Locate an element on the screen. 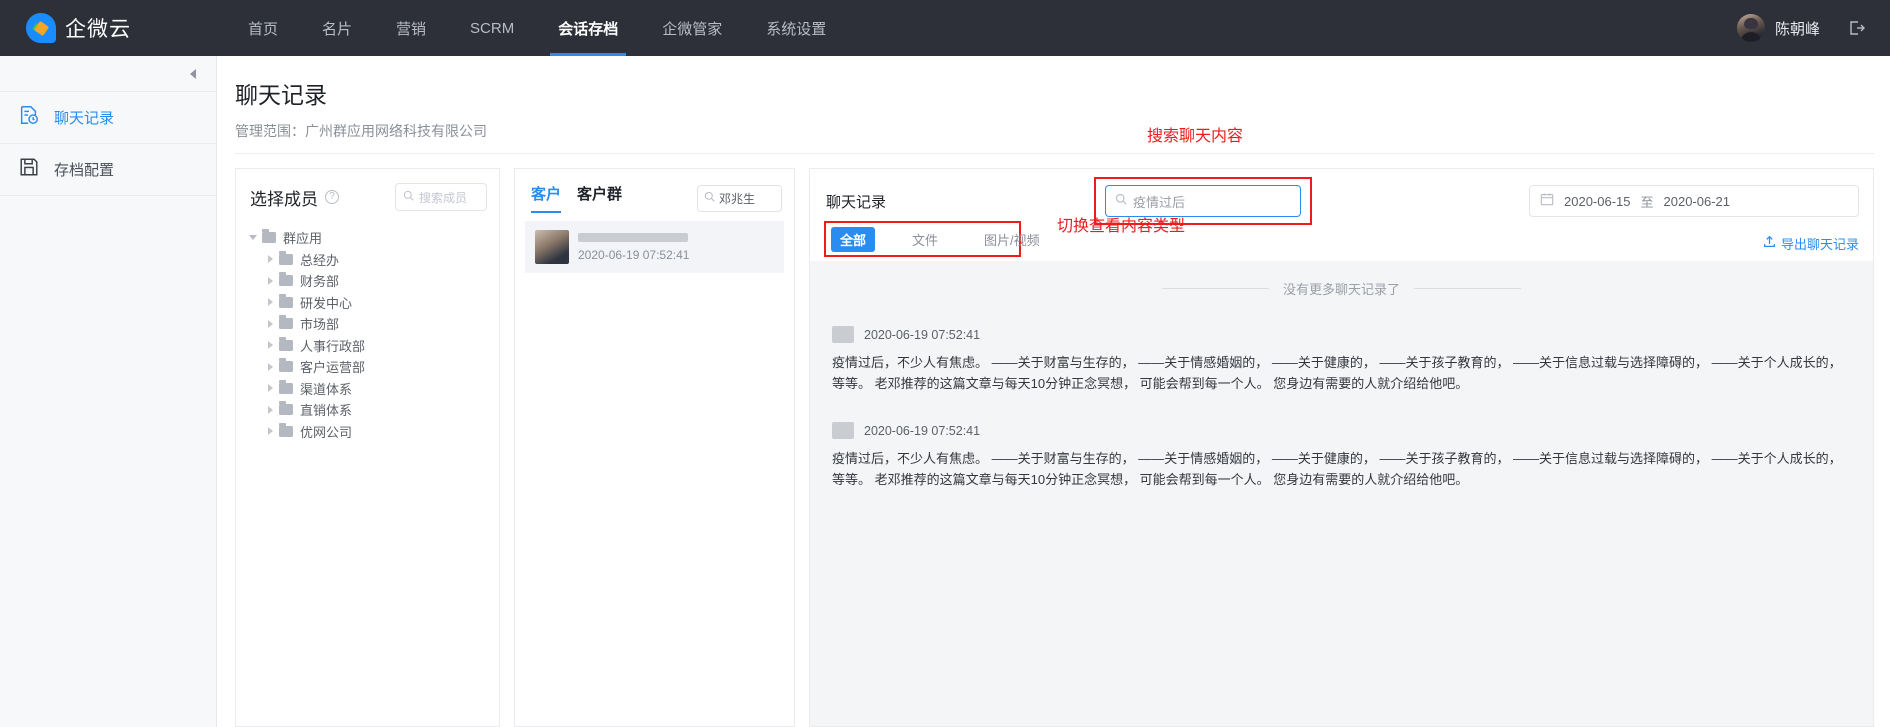 This screenshot has height=727, width=1890. nav-label: 营销 is located at coordinates (411, 29).